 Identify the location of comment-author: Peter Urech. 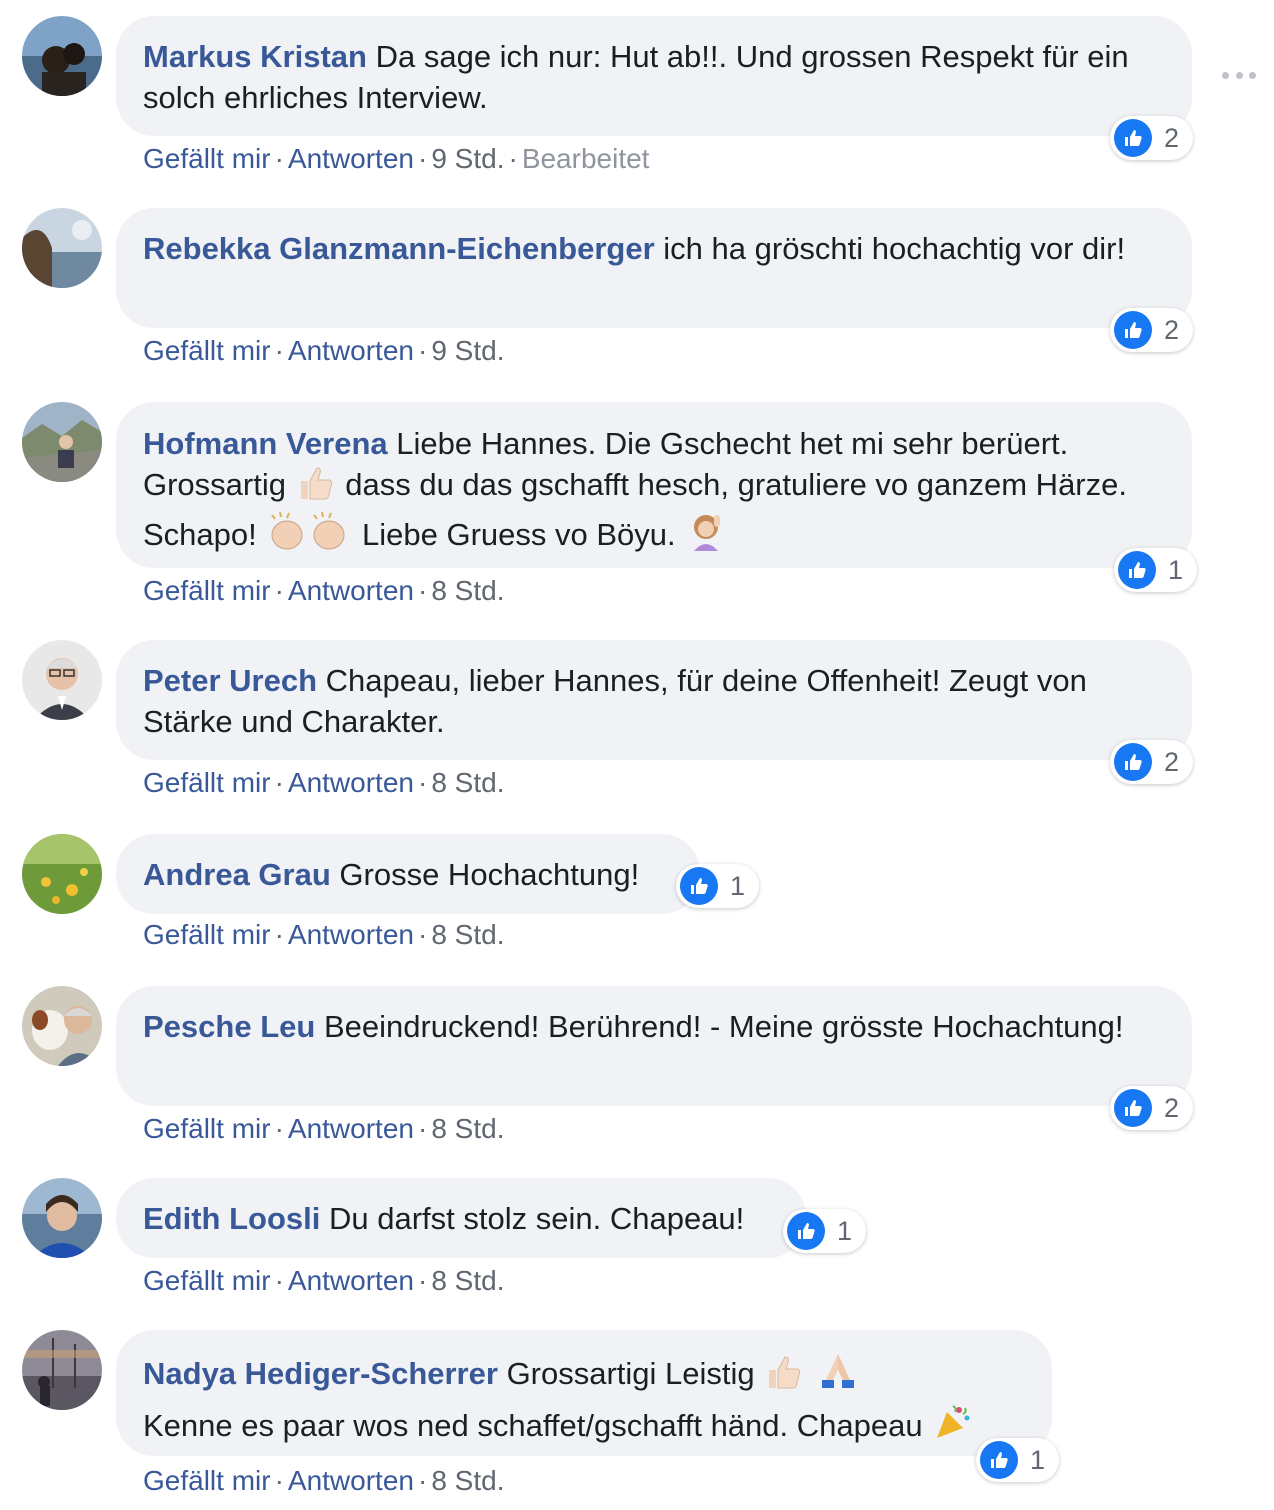
(230, 680).